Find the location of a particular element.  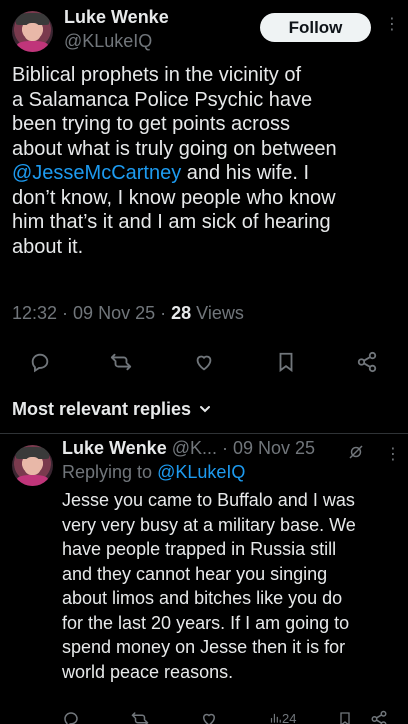

reply-line: very very busy at a military base. We is located at coordinates (209, 524).